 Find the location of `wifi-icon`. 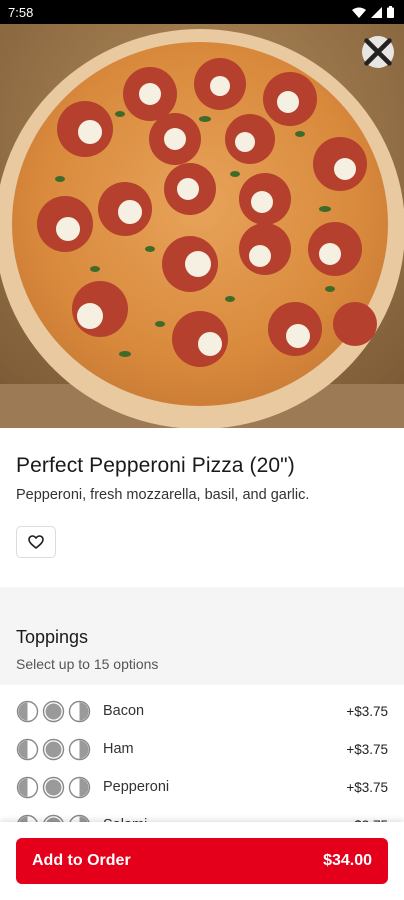

wifi-icon is located at coordinates (359, 12).